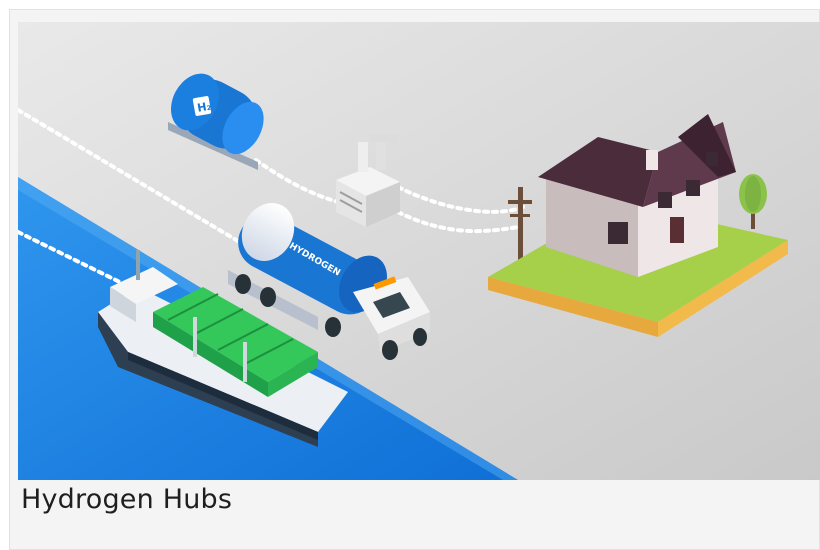 The height and width of the screenshot is (550, 820). I want to click on image-caption: Hydrogen Hubs, so click(127, 499).